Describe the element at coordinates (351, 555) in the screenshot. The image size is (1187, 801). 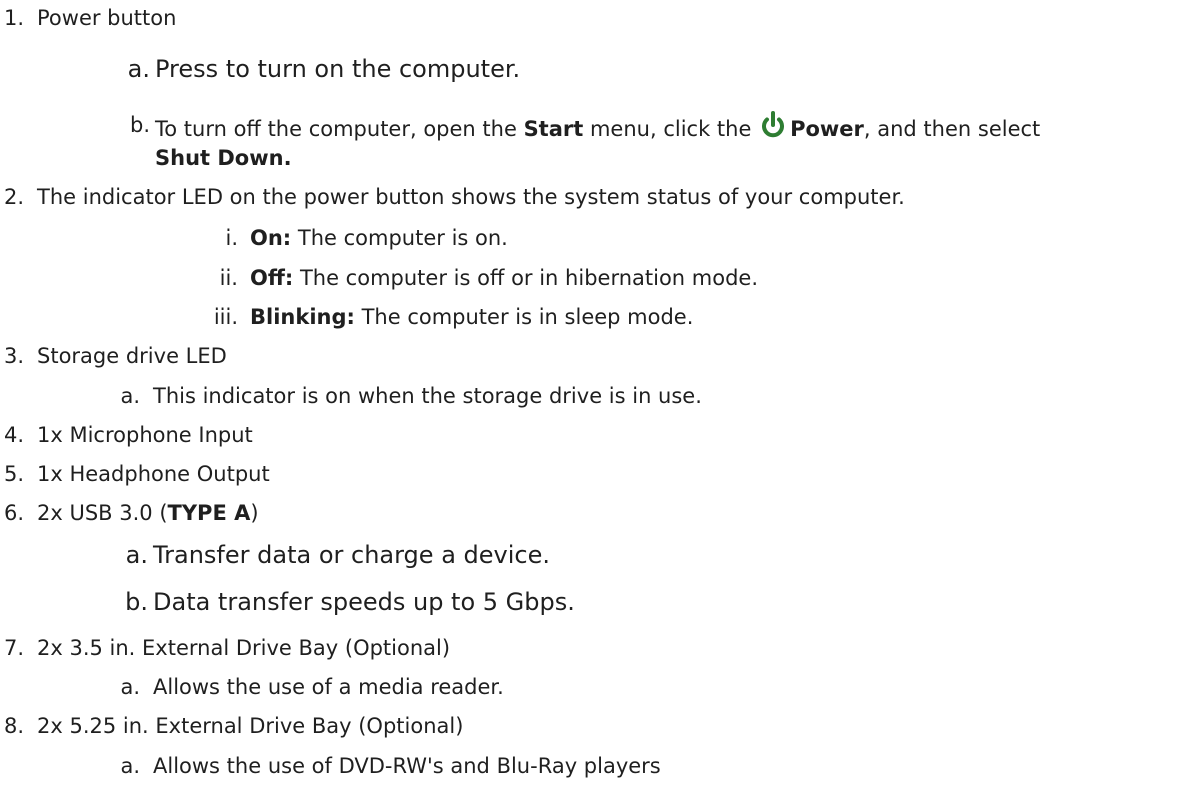
I see `list-item-text: Transfer data or charge a device.` at that location.